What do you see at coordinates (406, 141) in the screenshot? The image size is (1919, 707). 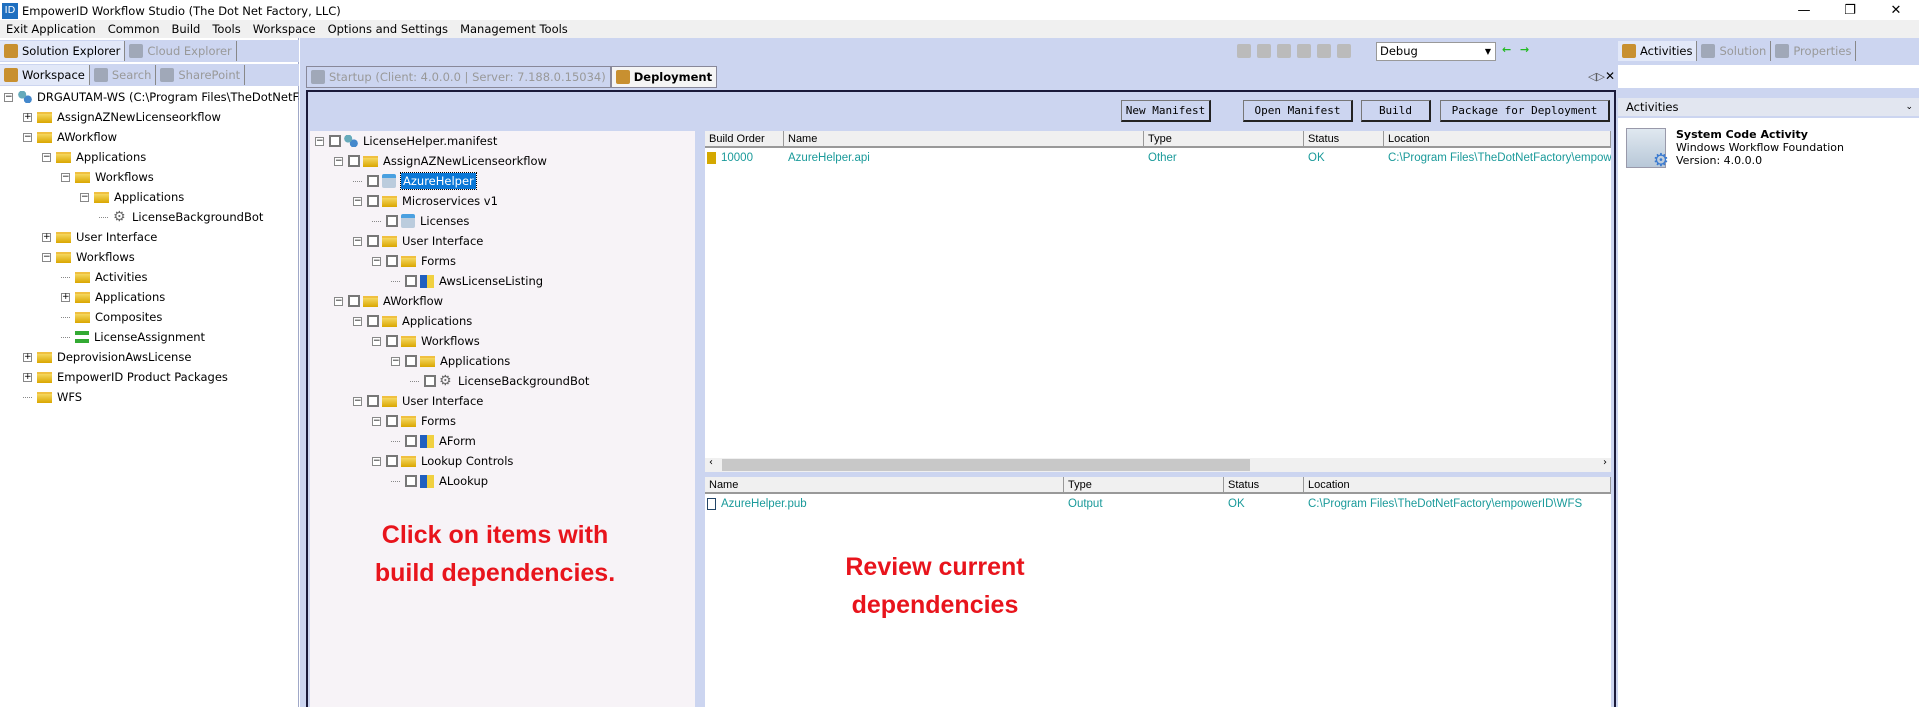 I see `tree-item: − LicenseHelper.manifest` at bounding box center [406, 141].